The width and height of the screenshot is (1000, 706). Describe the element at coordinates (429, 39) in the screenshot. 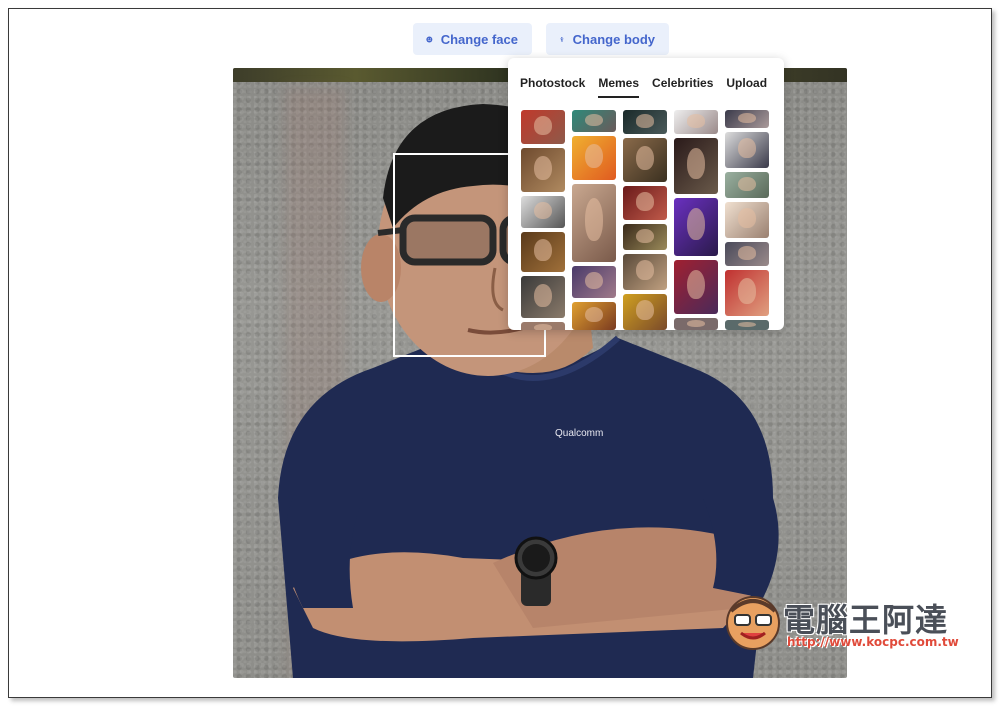

I see `smiley-face-icon` at that location.